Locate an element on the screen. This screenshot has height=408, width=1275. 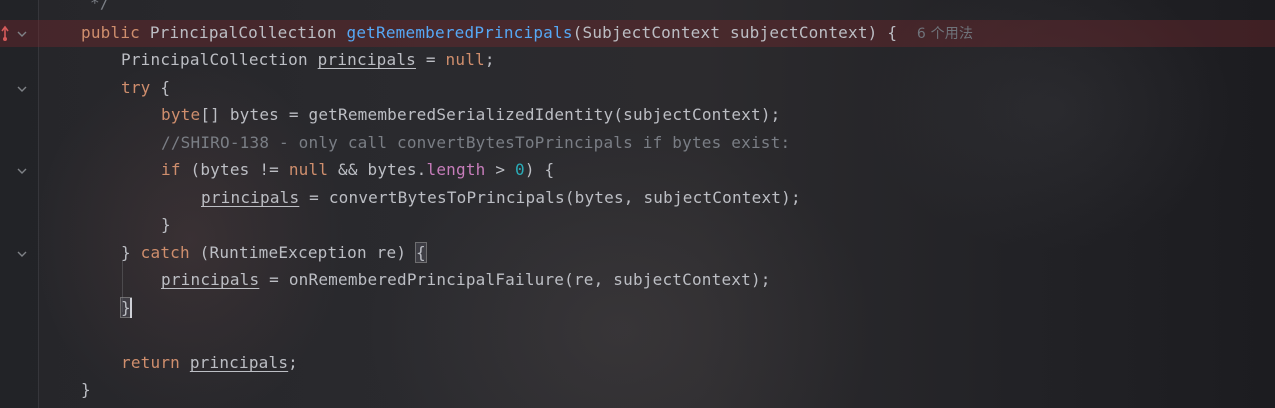
code-line: */ is located at coordinates (637, 8).